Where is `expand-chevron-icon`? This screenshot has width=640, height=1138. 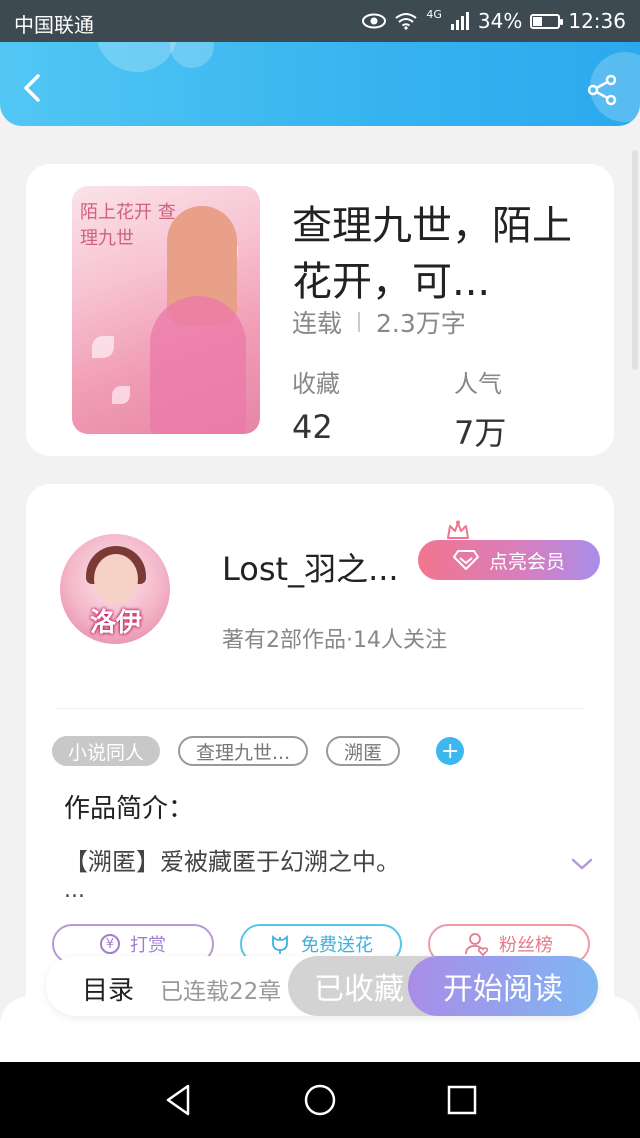 expand-chevron-icon is located at coordinates (582, 864).